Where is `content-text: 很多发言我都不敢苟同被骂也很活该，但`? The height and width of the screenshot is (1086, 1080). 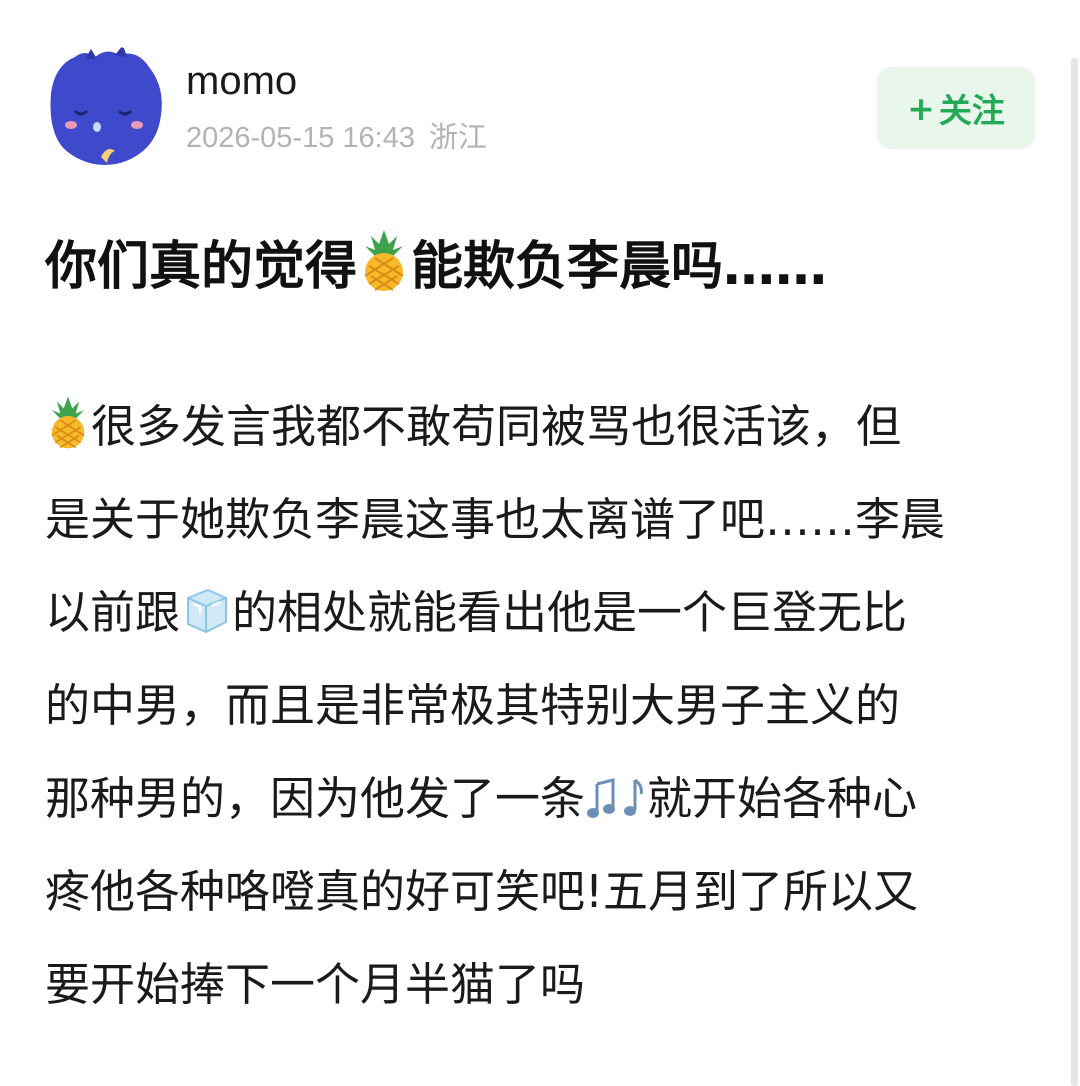
content-text: 很多发言我都不敢苟同被骂也很活该，但 is located at coordinates (496, 426).